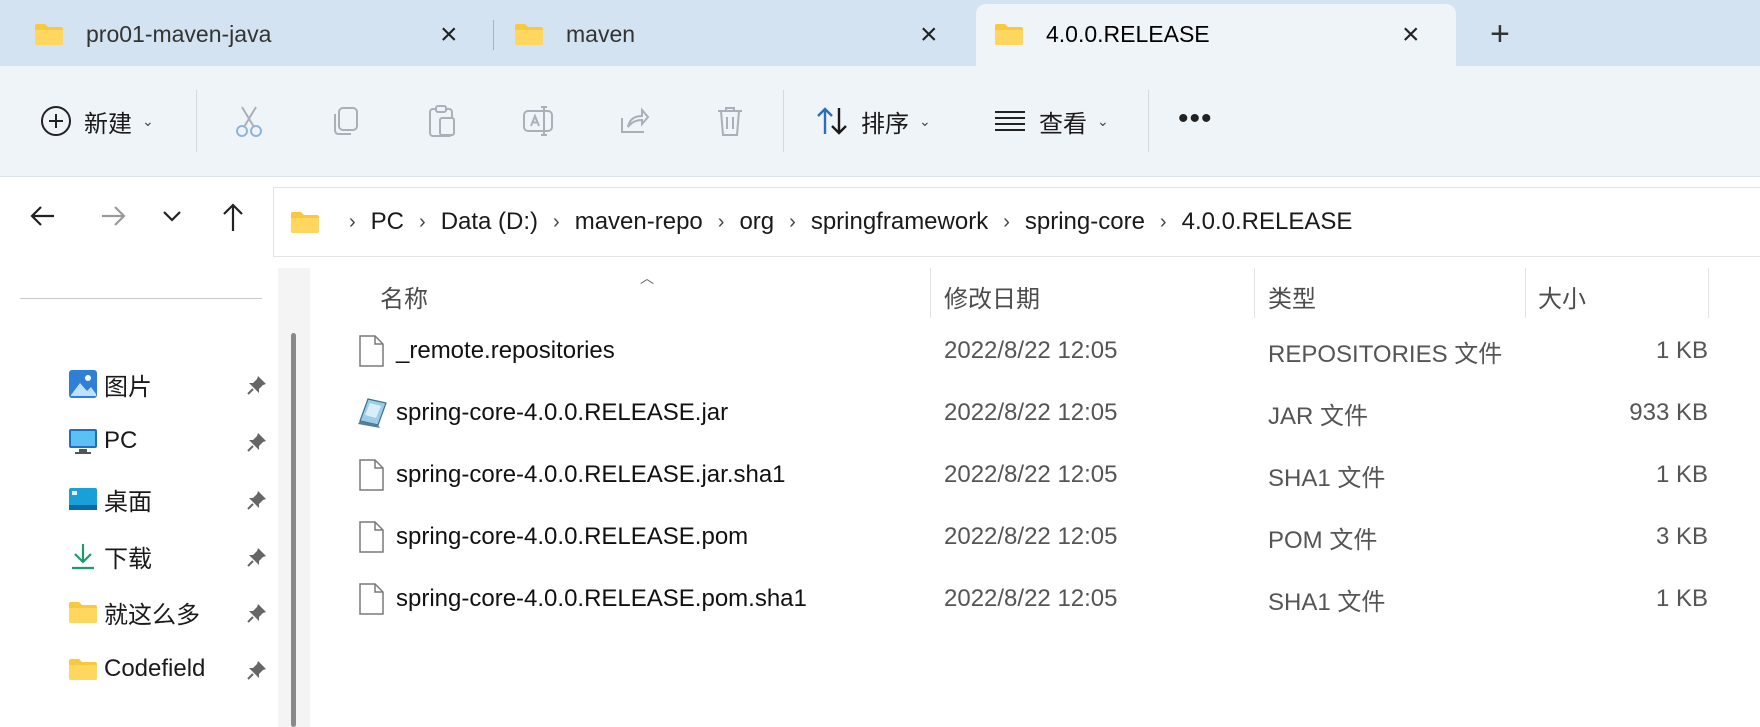  Describe the element at coordinates (730, 121) in the screenshot. I see `delete-button` at that location.